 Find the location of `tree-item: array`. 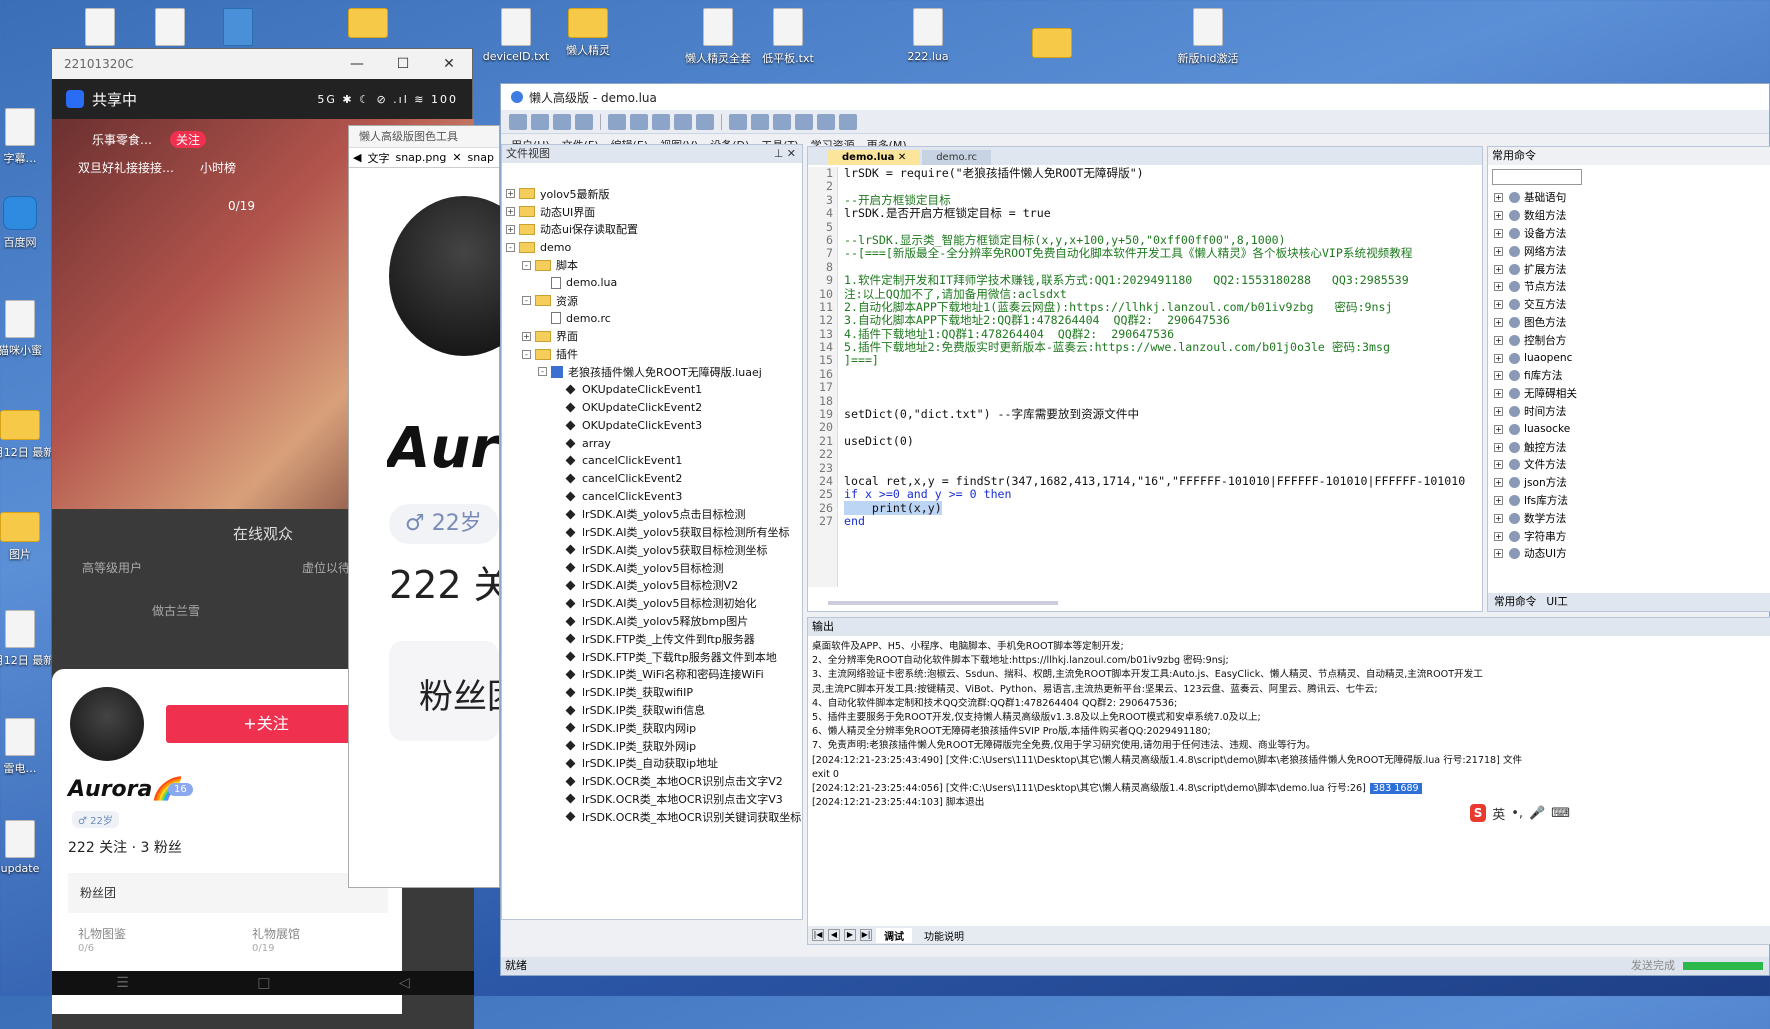

tree-item: array is located at coordinates (652, 443).